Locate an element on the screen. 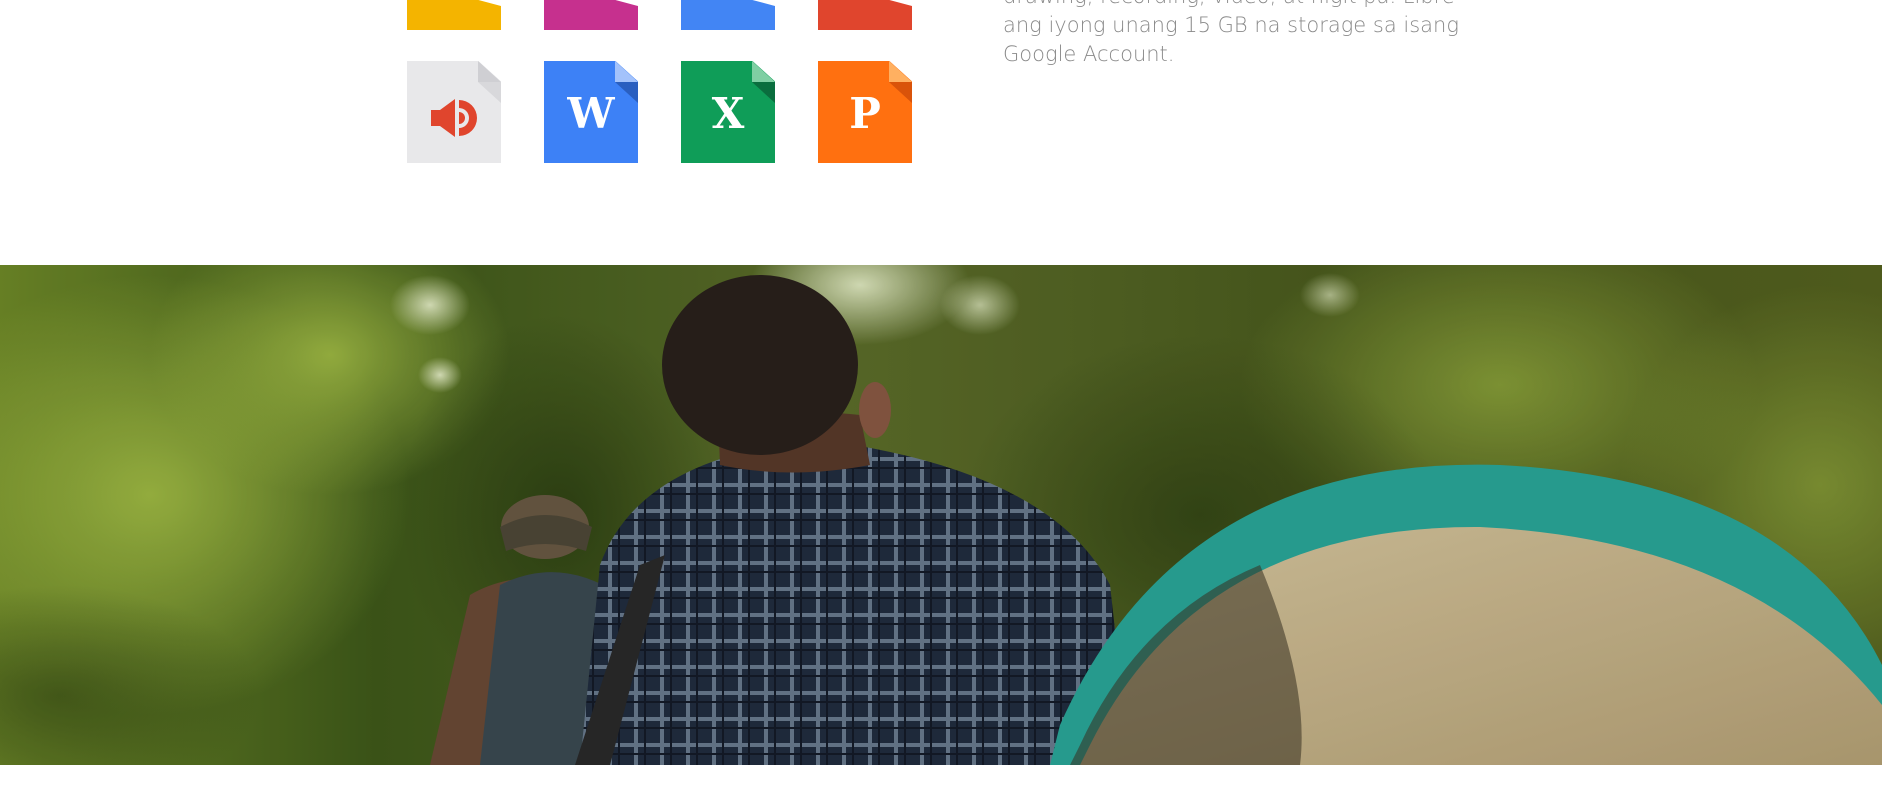 This screenshot has height=809, width=1882. yellow-file-icon is located at coordinates (454, 15).